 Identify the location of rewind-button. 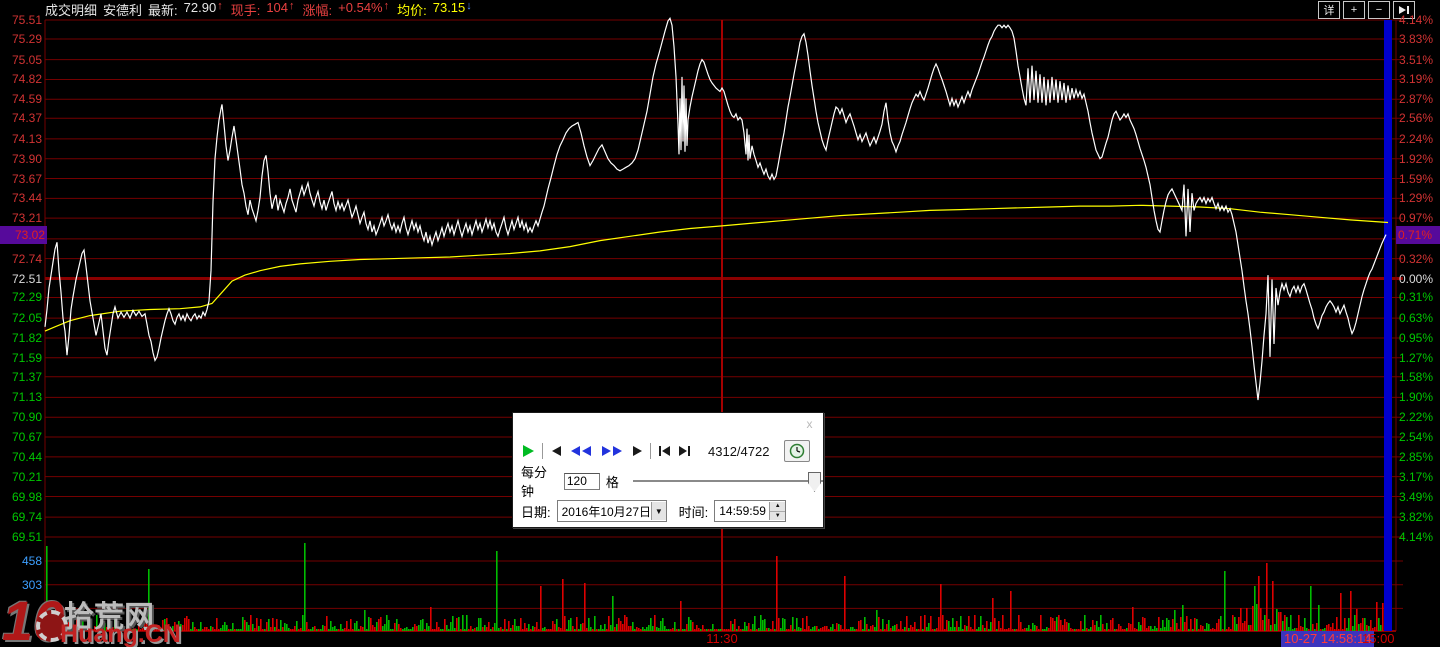
(581, 451).